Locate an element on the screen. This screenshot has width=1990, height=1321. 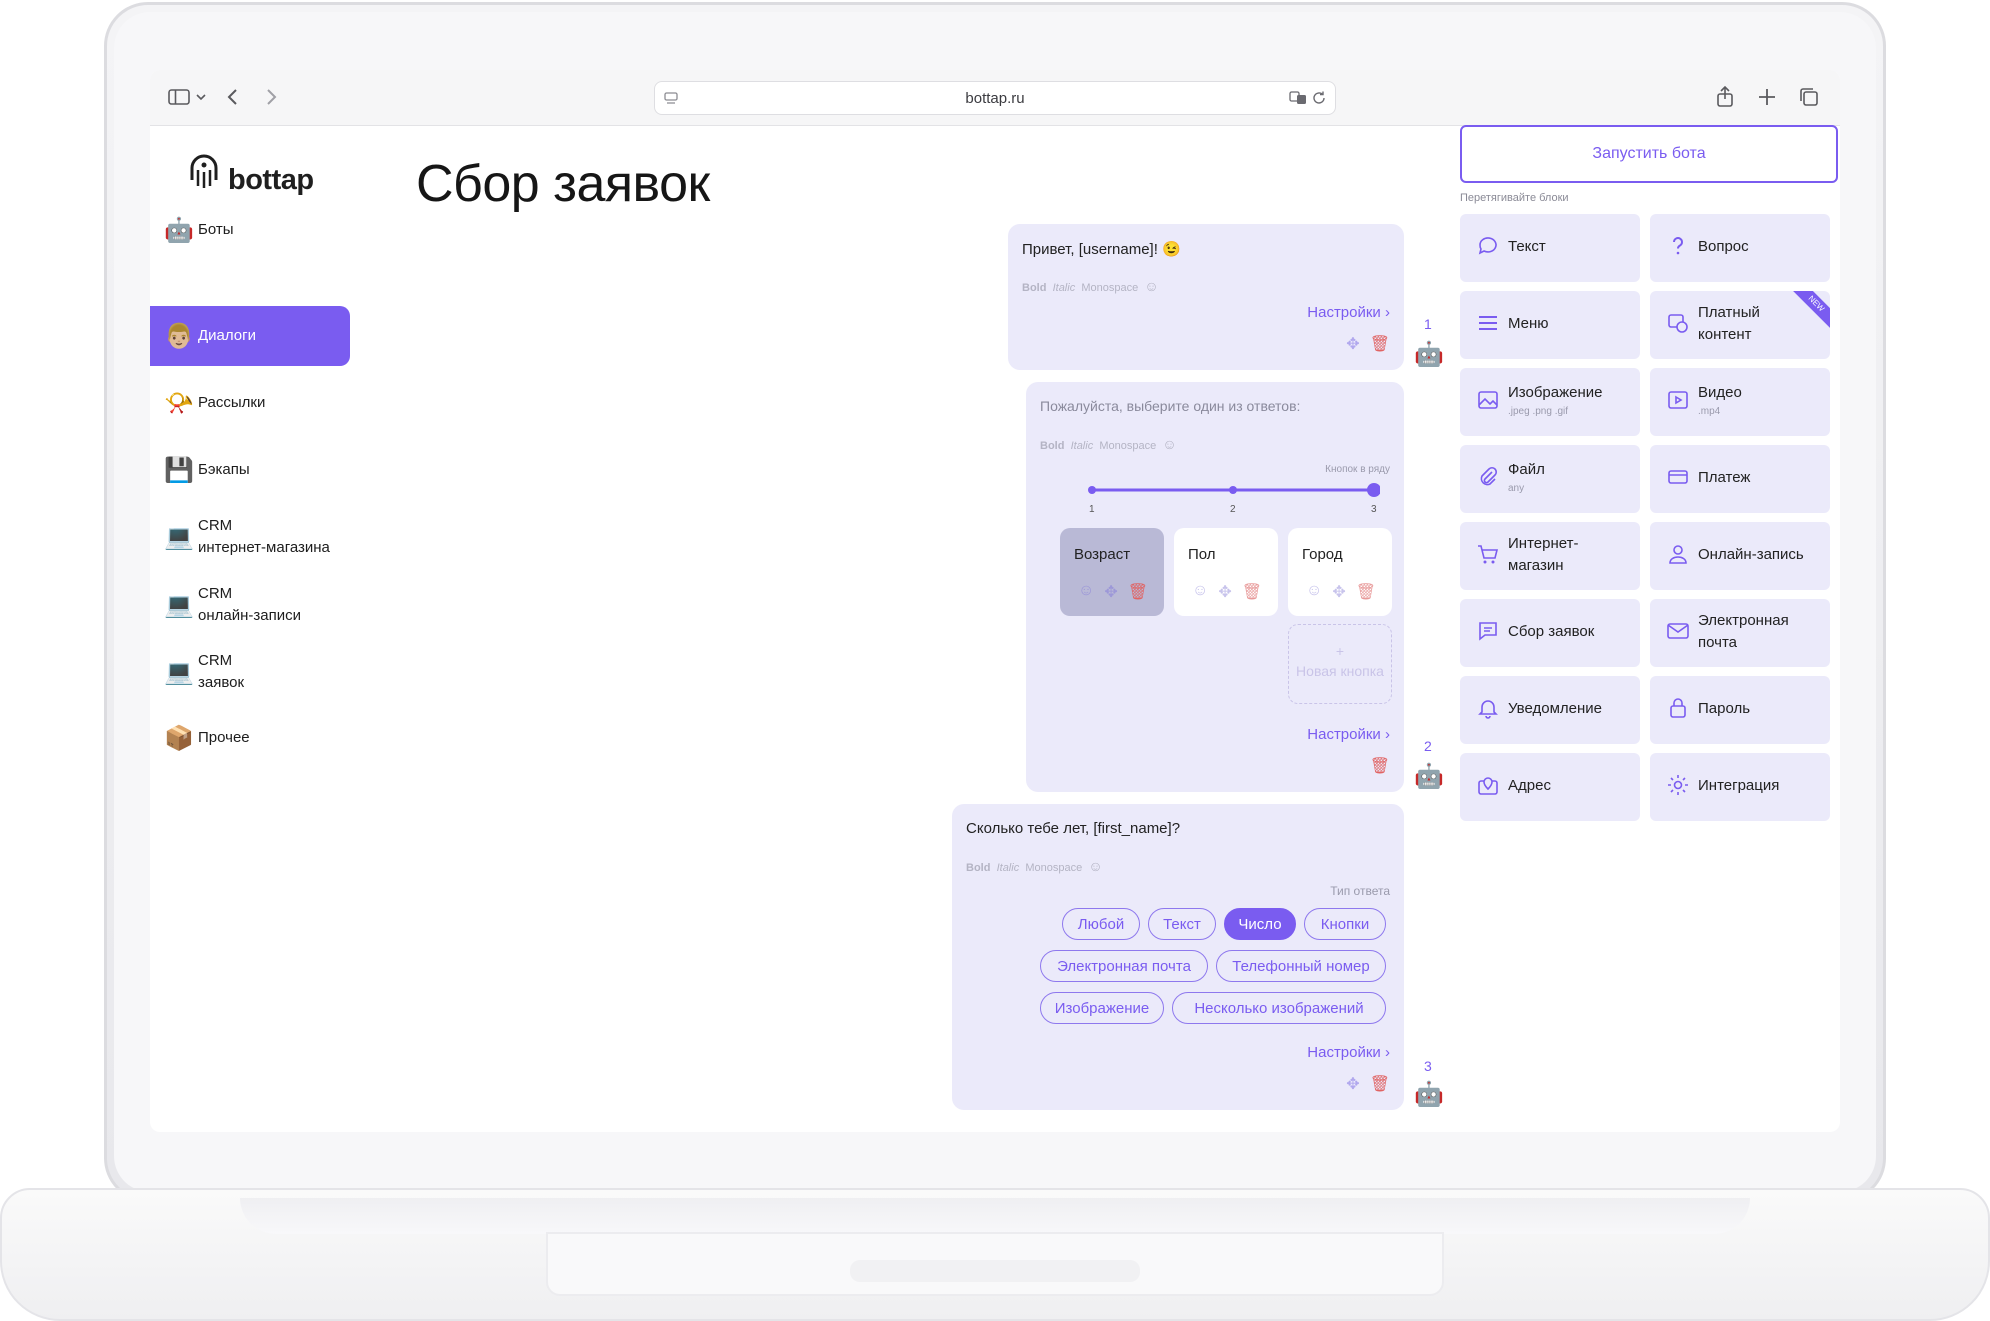
answer-type-text: Текст is located at coordinates (1182, 924).